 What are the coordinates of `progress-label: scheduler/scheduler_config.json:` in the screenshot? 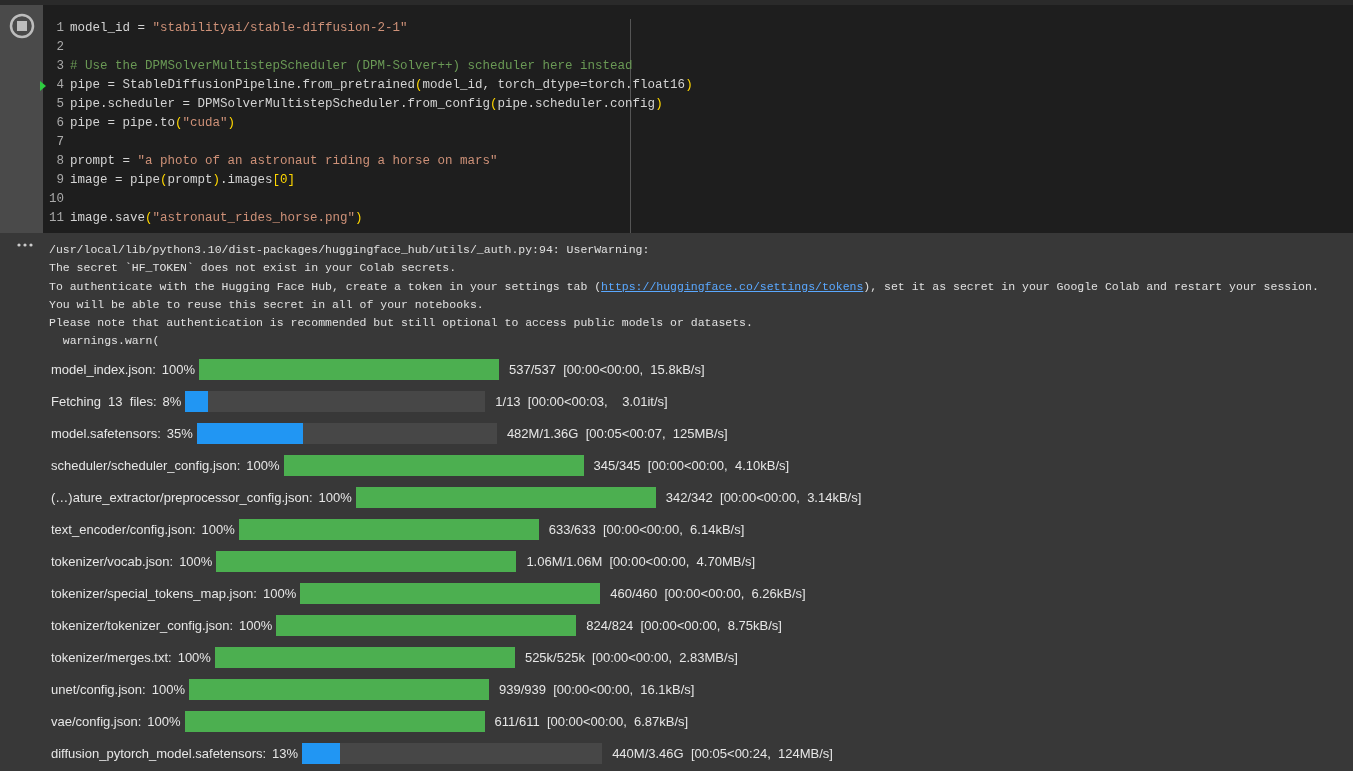 It's located at (146, 466).